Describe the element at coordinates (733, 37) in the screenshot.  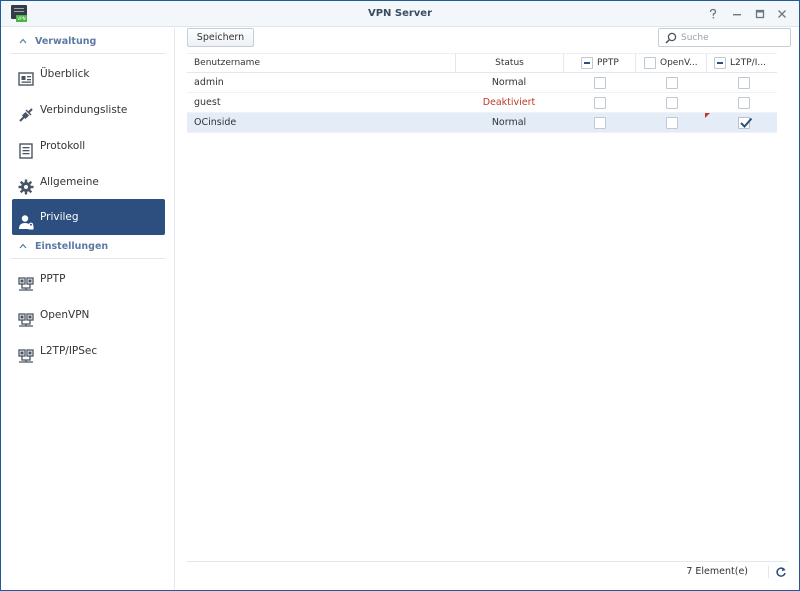
I see `search-input` at that location.